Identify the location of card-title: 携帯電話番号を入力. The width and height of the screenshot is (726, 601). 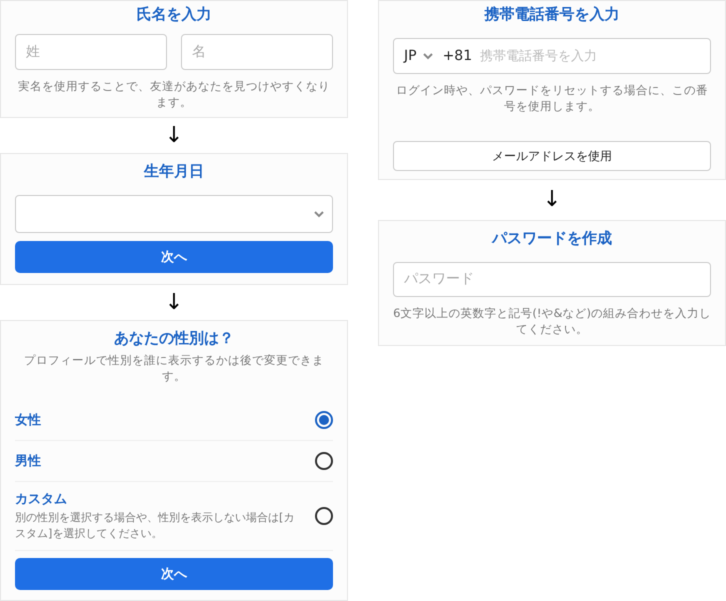
(551, 14).